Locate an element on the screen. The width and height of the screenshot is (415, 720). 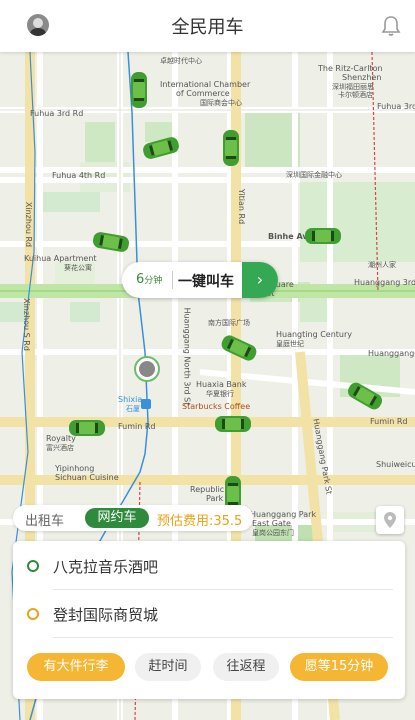
map-label: Park is located at coordinates (215, 498).